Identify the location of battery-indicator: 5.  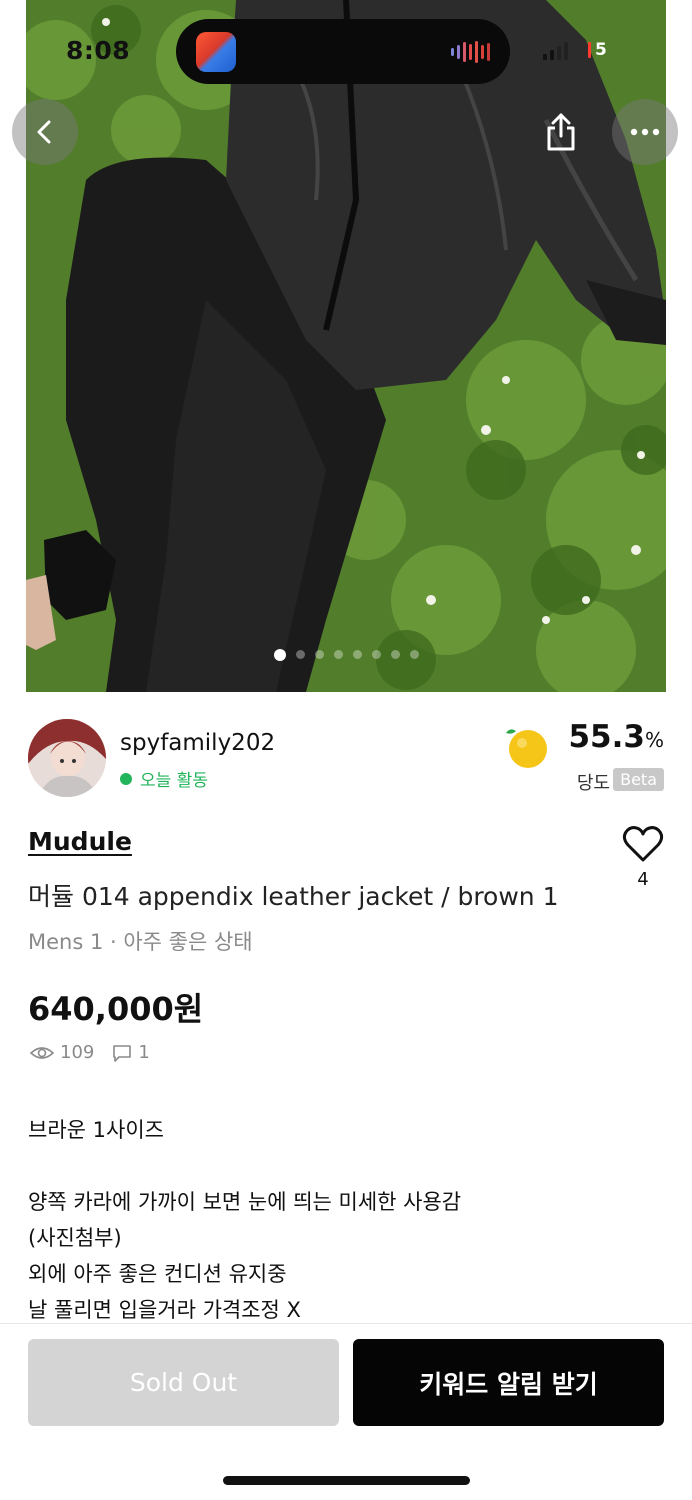
(597, 50).